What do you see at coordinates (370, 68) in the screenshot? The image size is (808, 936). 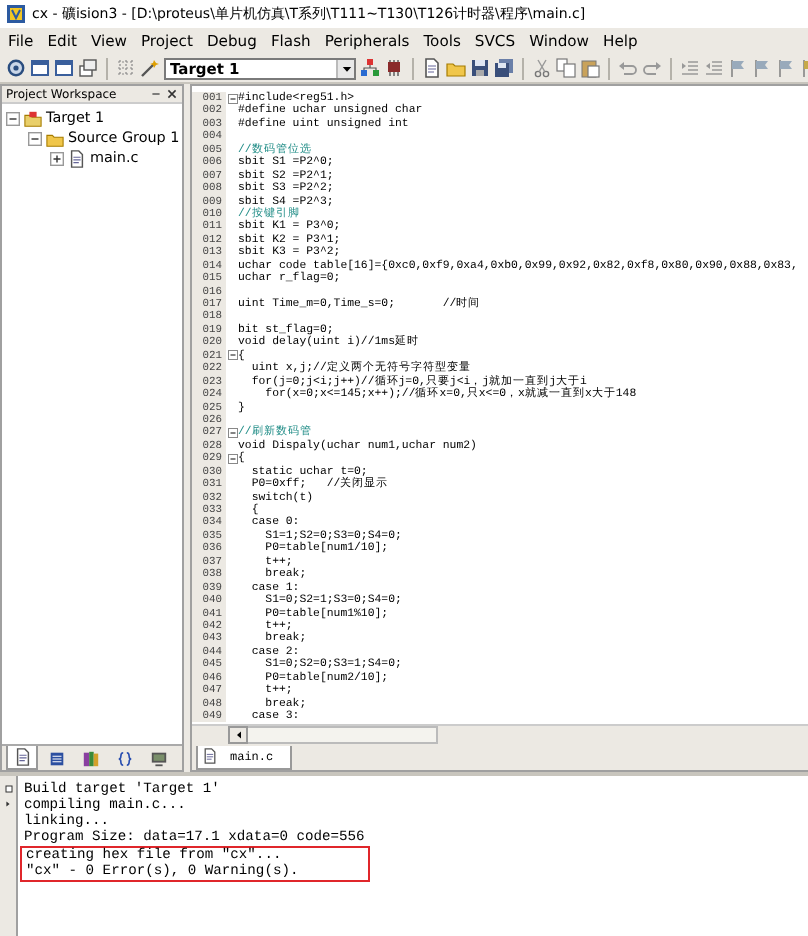 I see `blocks-icon` at bounding box center [370, 68].